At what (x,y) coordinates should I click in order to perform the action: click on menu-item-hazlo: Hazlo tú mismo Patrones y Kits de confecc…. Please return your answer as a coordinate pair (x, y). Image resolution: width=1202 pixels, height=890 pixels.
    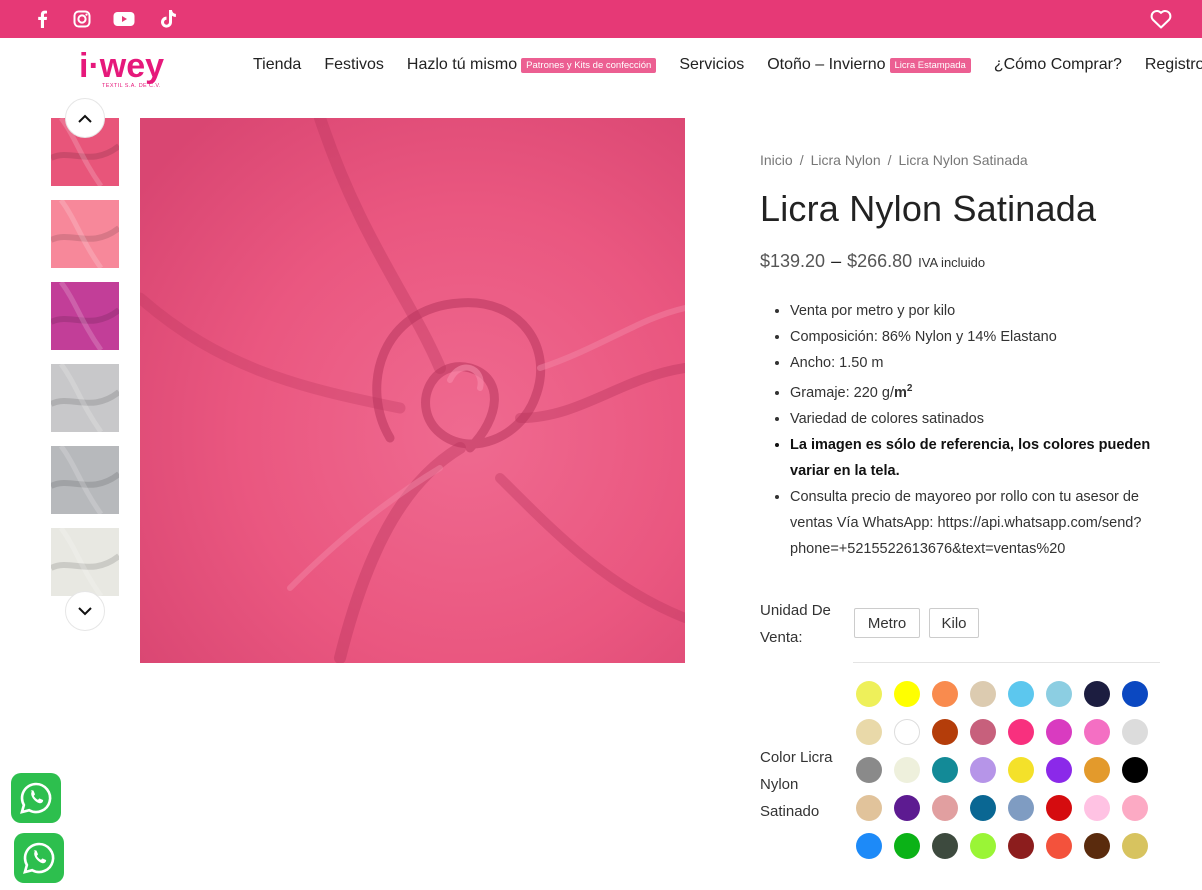
    Looking at the image, I should click on (531, 65).